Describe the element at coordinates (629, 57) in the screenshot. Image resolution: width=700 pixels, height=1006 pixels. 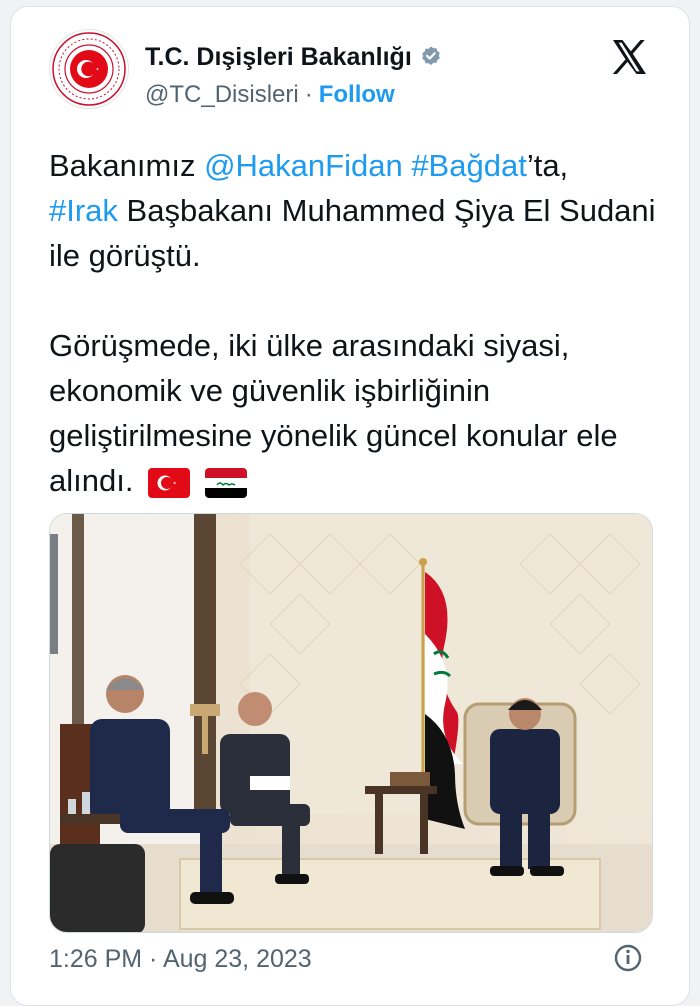
I see `x-logo-icon` at that location.